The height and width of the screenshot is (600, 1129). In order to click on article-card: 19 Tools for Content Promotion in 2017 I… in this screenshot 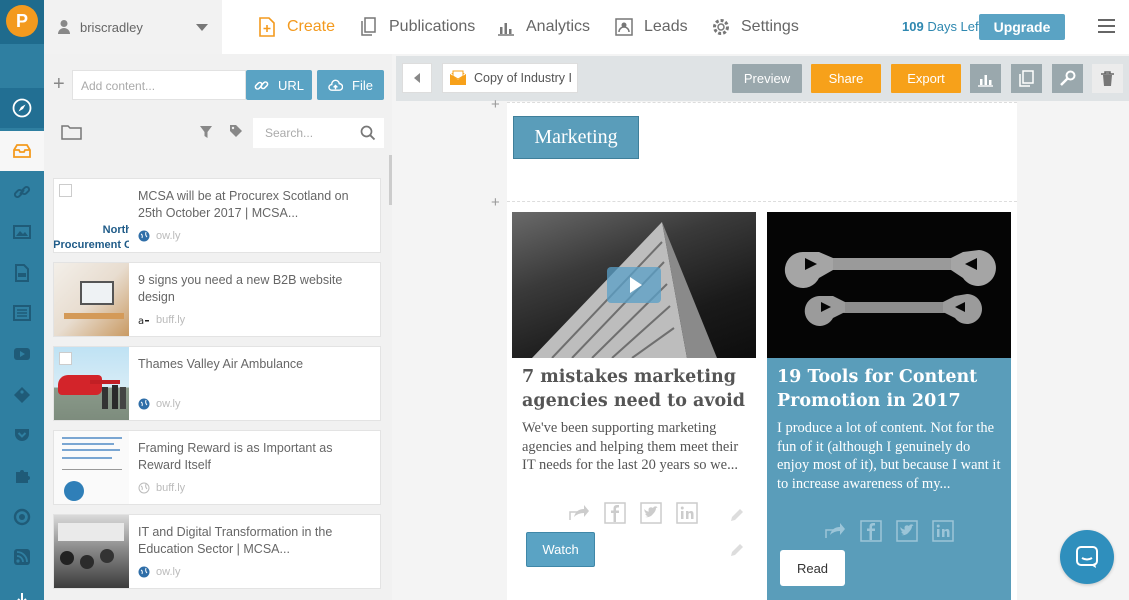, I will do `click(889, 406)`.